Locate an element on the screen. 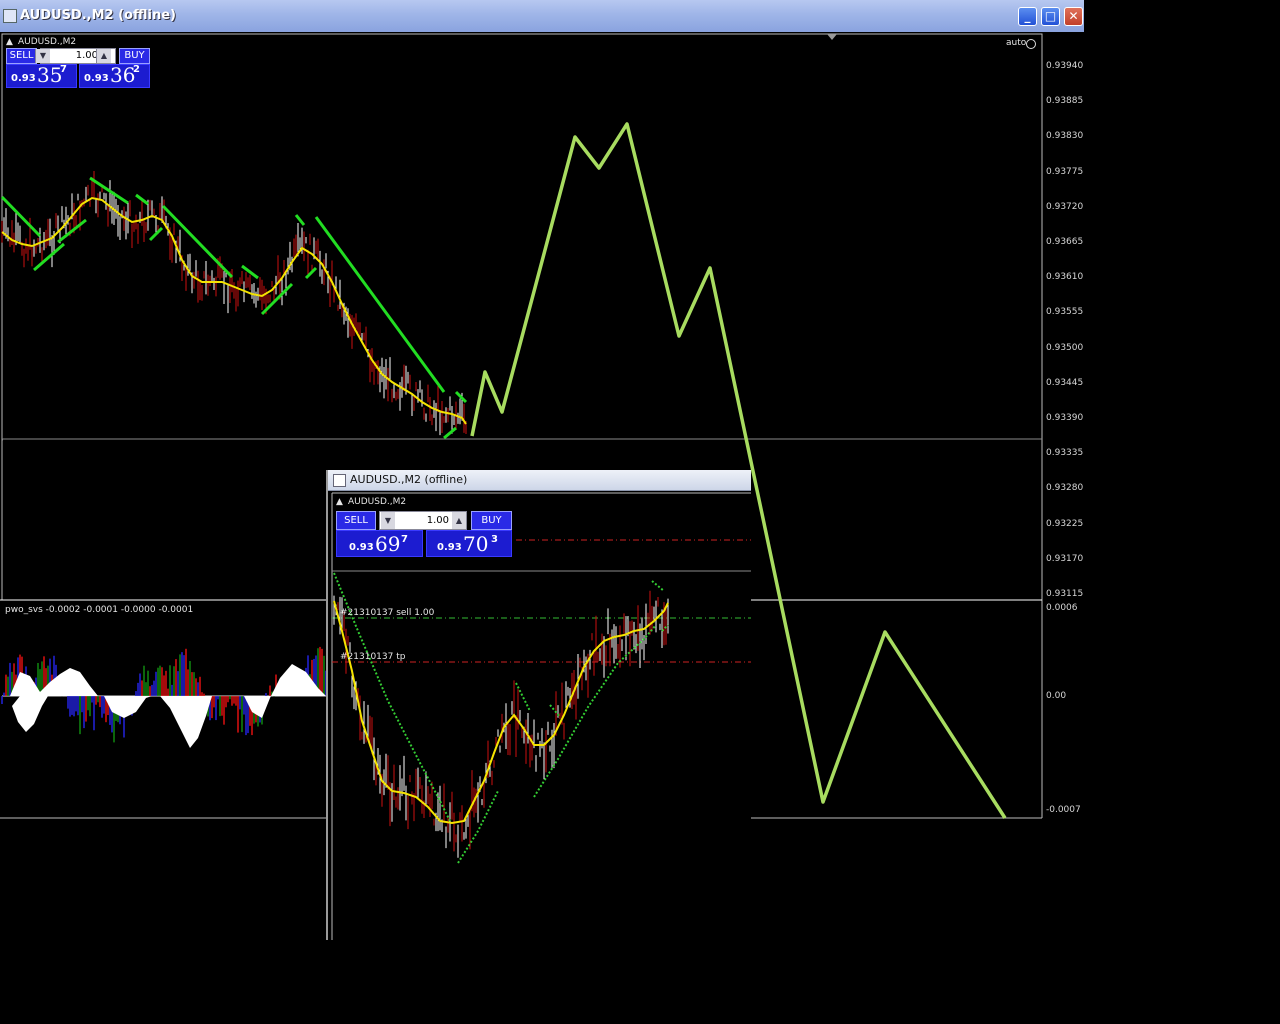 The width and height of the screenshot is (1280, 1024). price-axis-tick: 0.93445 is located at coordinates (1065, 382).